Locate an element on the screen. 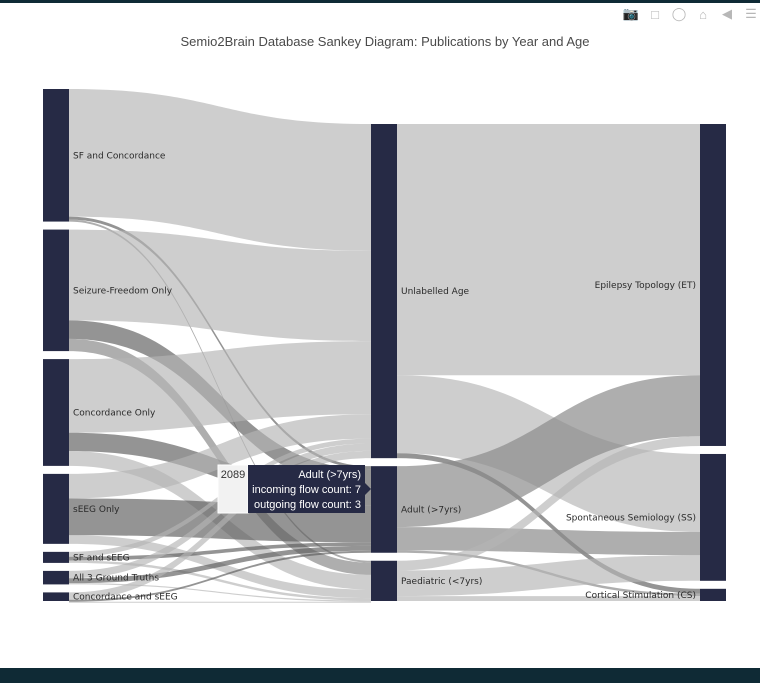 This screenshot has width=760, height=683. node-concordance-and-seeg is located at coordinates (56, 596).